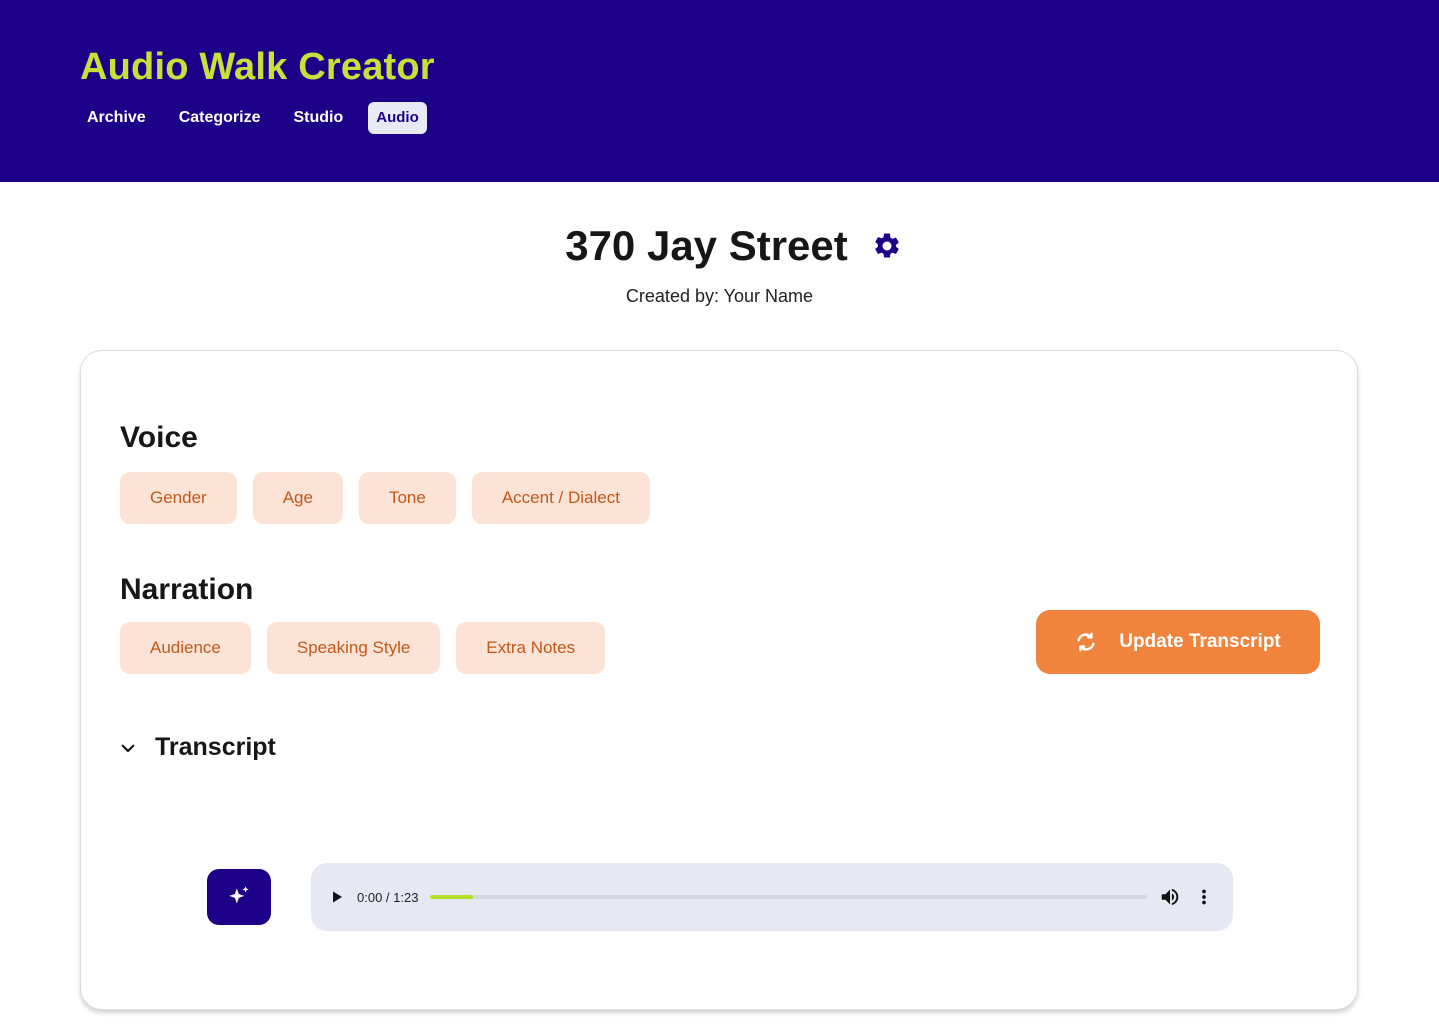 This screenshot has width=1439, height=1024. What do you see at coordinates (297, 498) in the screenshot?
I see `voice-chip-age: Age` at bounding box center [297, 498].